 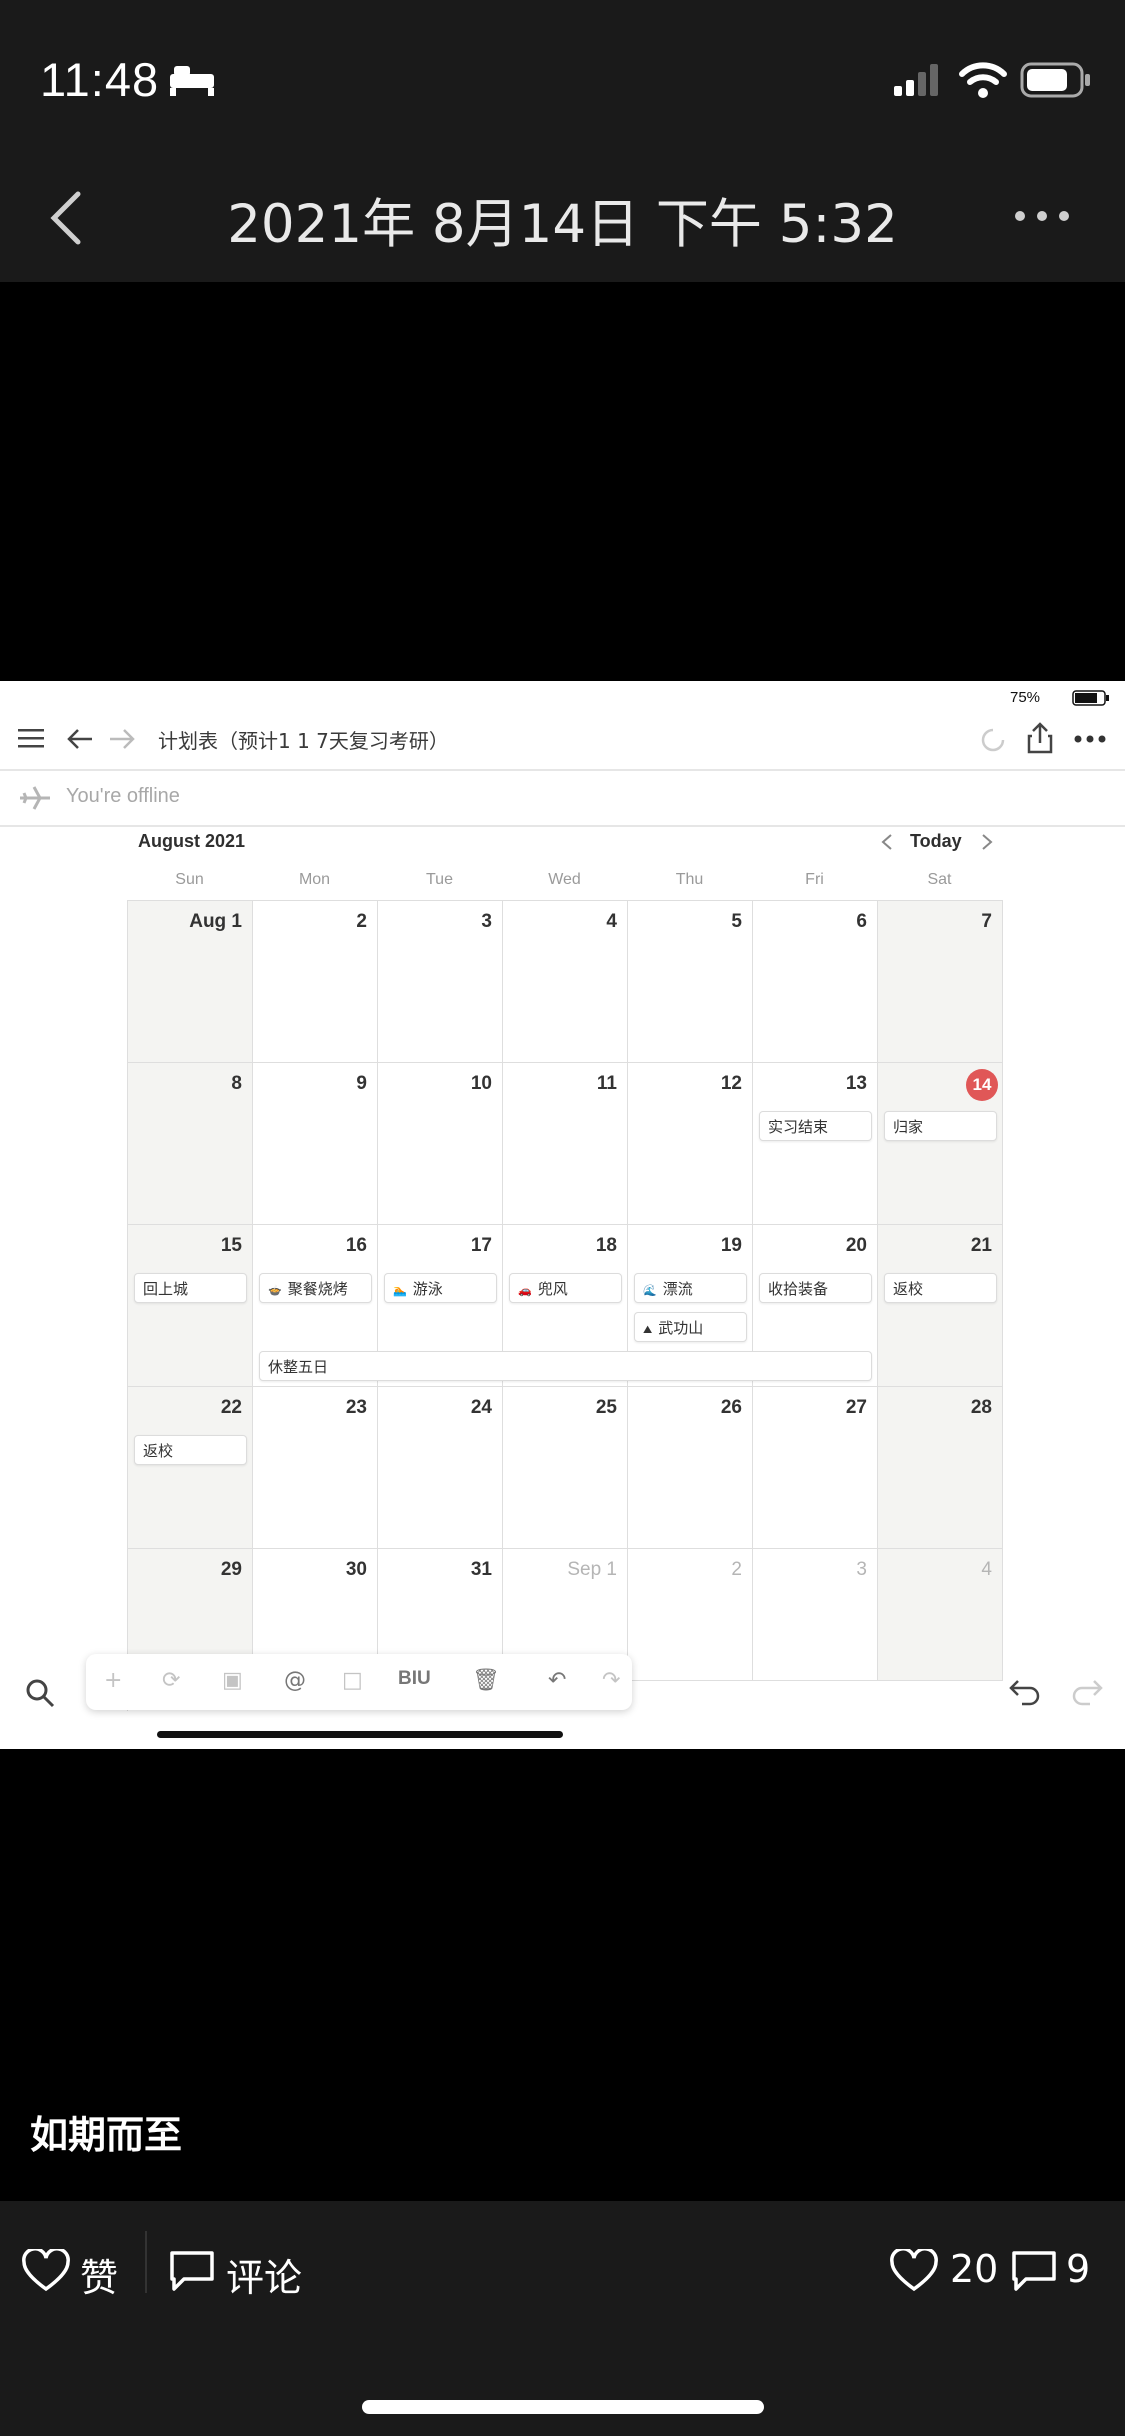 I want to click on day-number: 17, so click(x=481, y=1245).